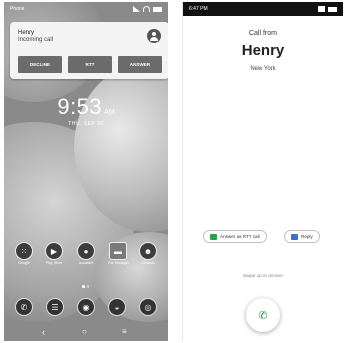 This screenshot has height=343, width=344. Describe the element at coordinates (86, 124) in the screenshot. I see `clock-date: THU, SEP 30` at that location.